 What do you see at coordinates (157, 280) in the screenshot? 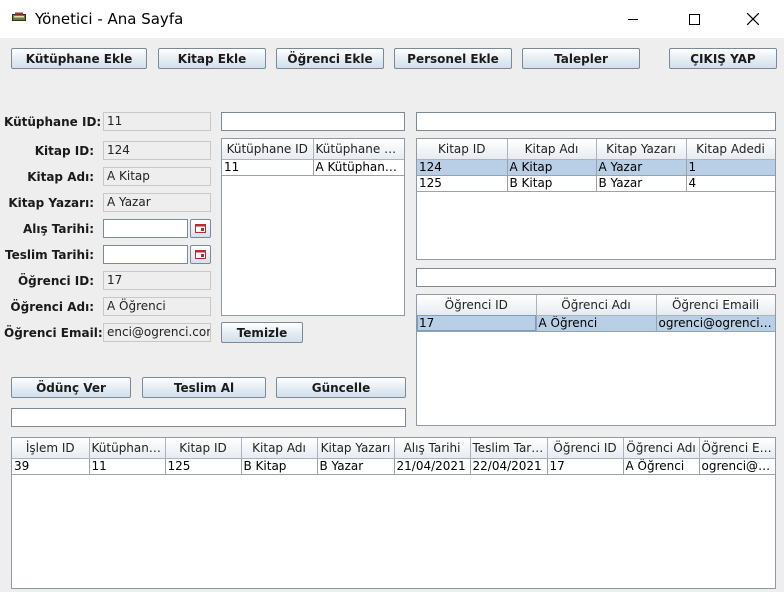
I see `ogrenci-id-field: 17` at bounding box center [157, 280].